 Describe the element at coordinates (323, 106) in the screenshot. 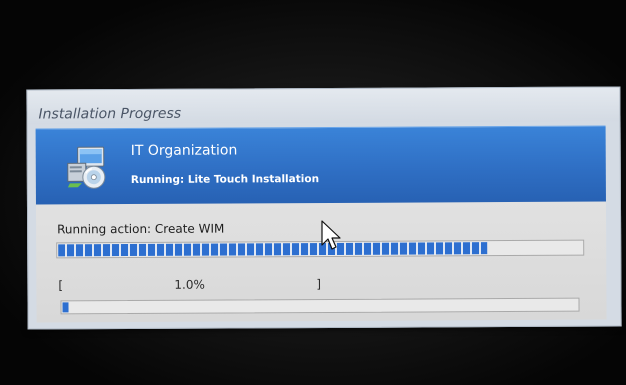

I see `window-title-bar: Installation Progress` at that location.